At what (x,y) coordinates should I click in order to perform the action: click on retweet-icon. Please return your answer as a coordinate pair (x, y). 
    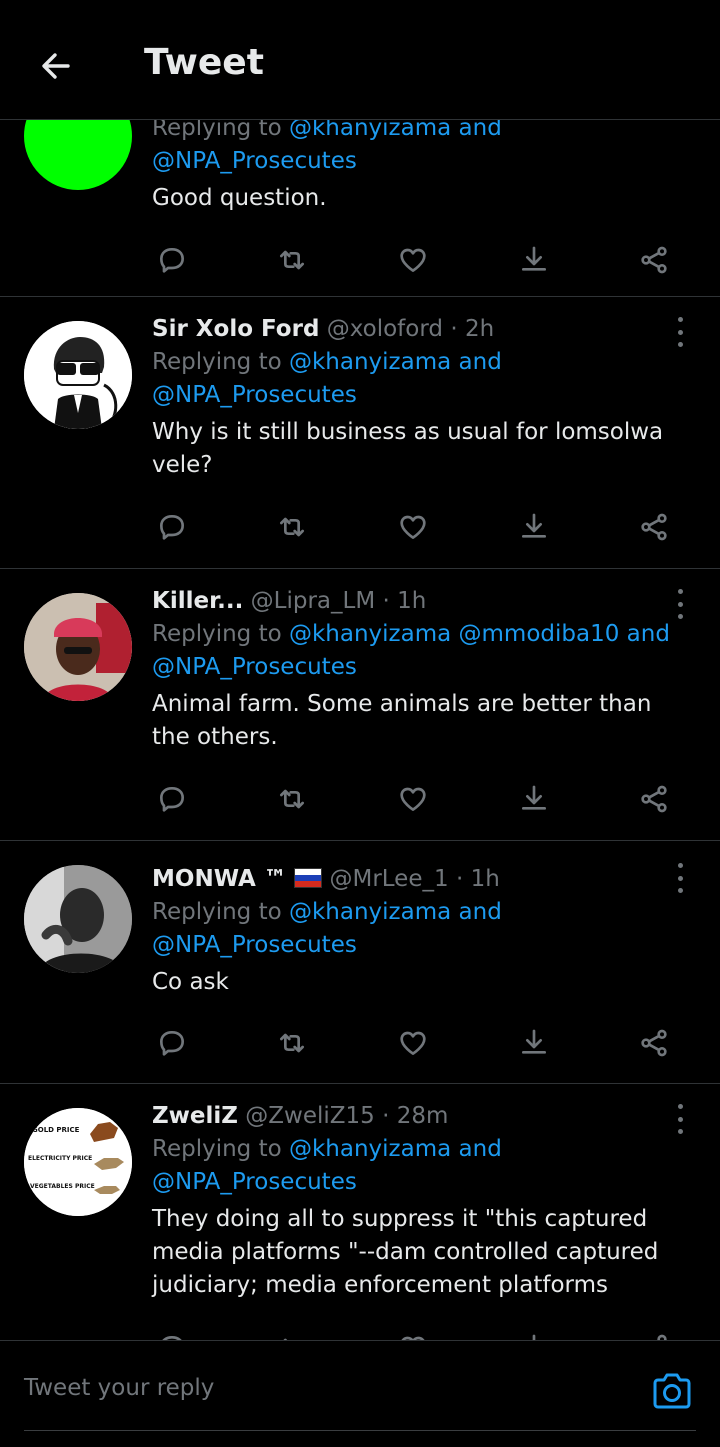
    Looking at the image, I should click on (292, 527).